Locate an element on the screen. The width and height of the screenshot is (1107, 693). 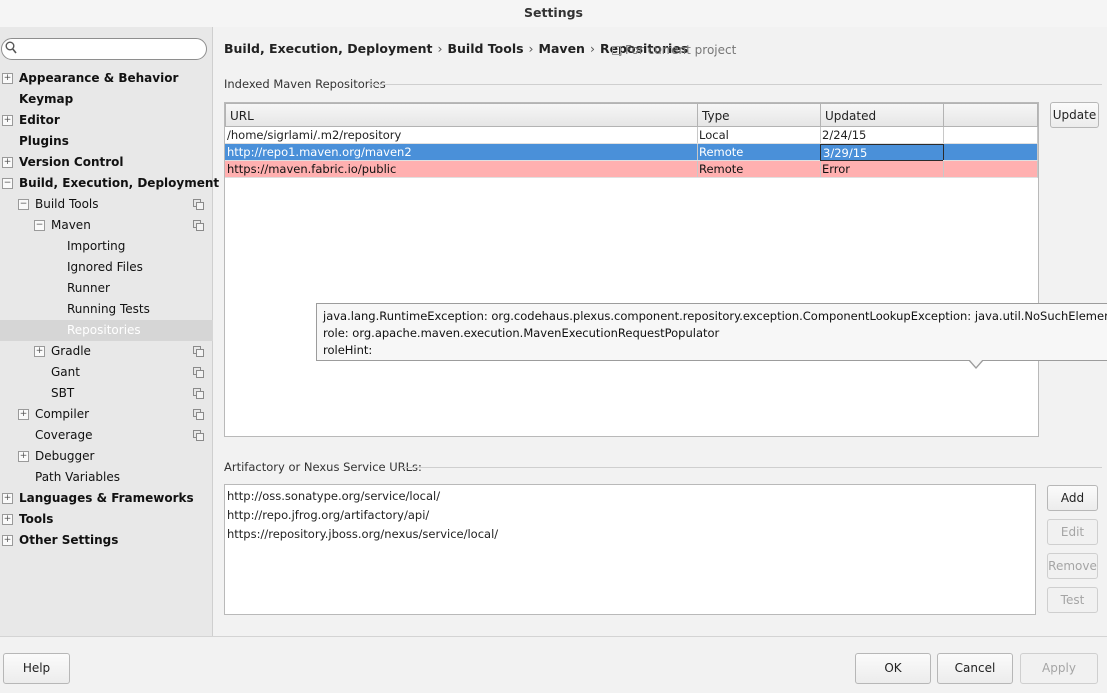
breadcrumb-item-build-tools: Build Tools is located at coordinates (485, 48).